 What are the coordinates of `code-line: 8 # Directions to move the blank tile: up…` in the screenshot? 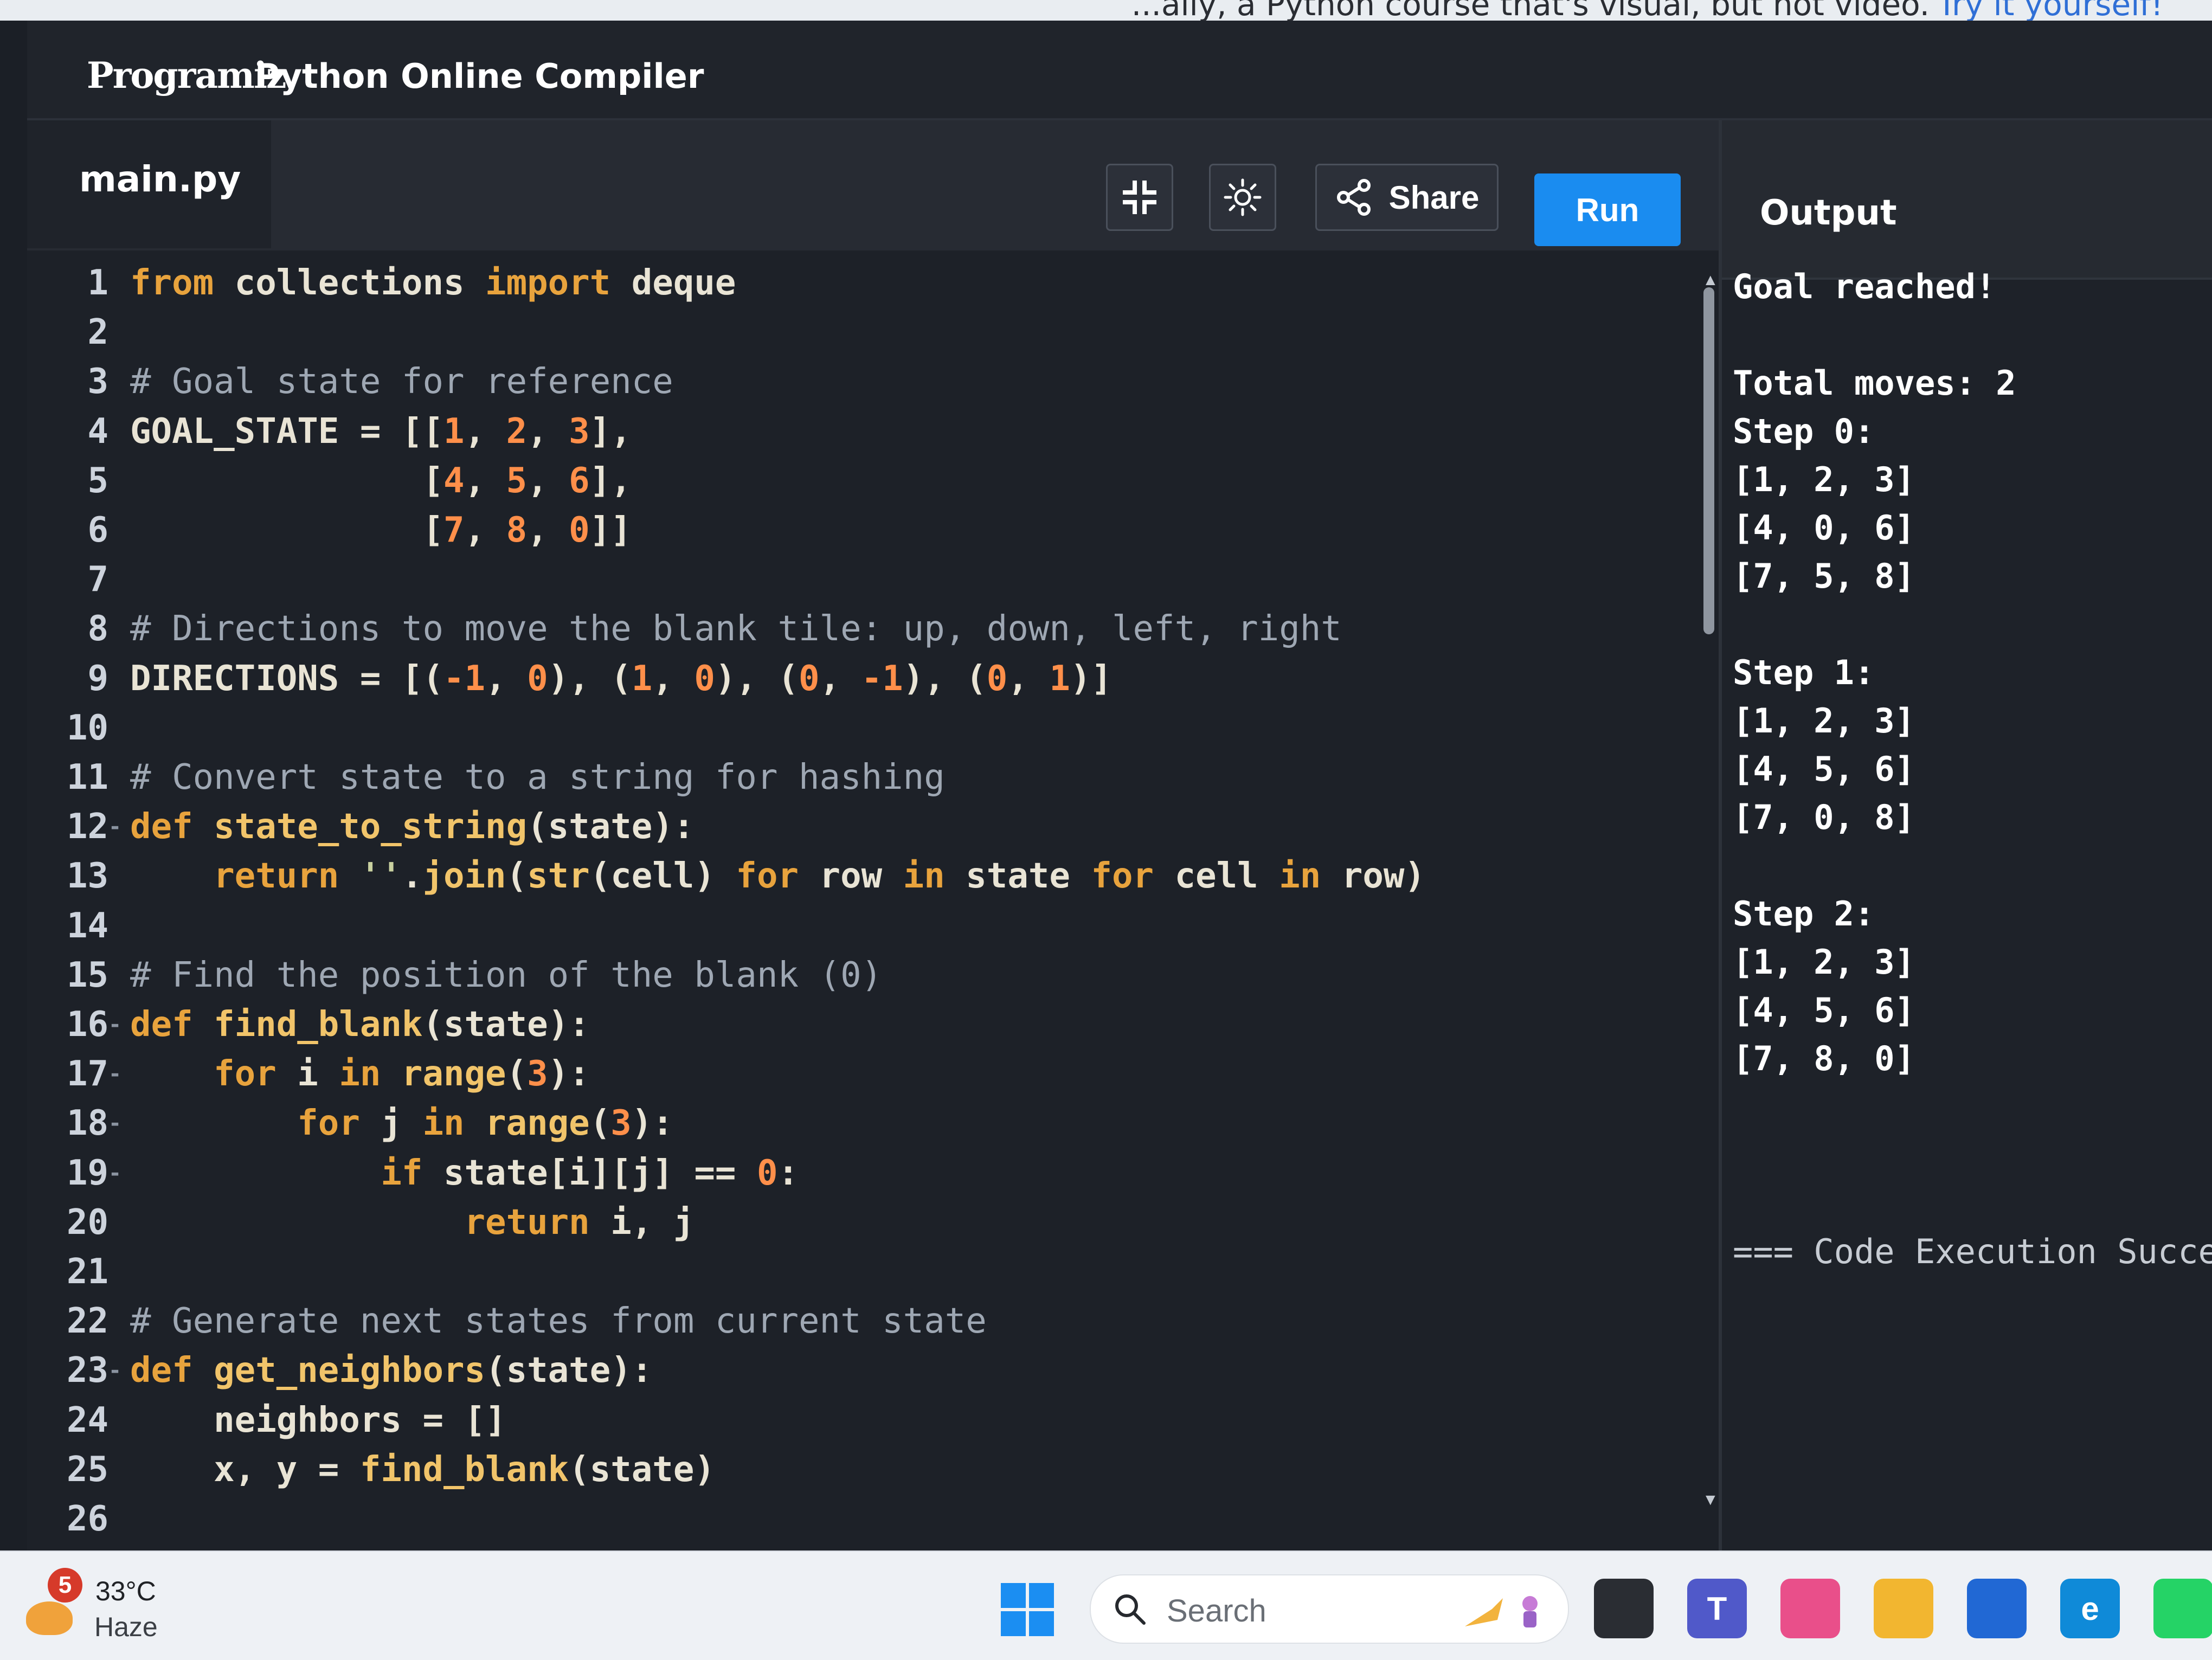 It's located at (873, 629).